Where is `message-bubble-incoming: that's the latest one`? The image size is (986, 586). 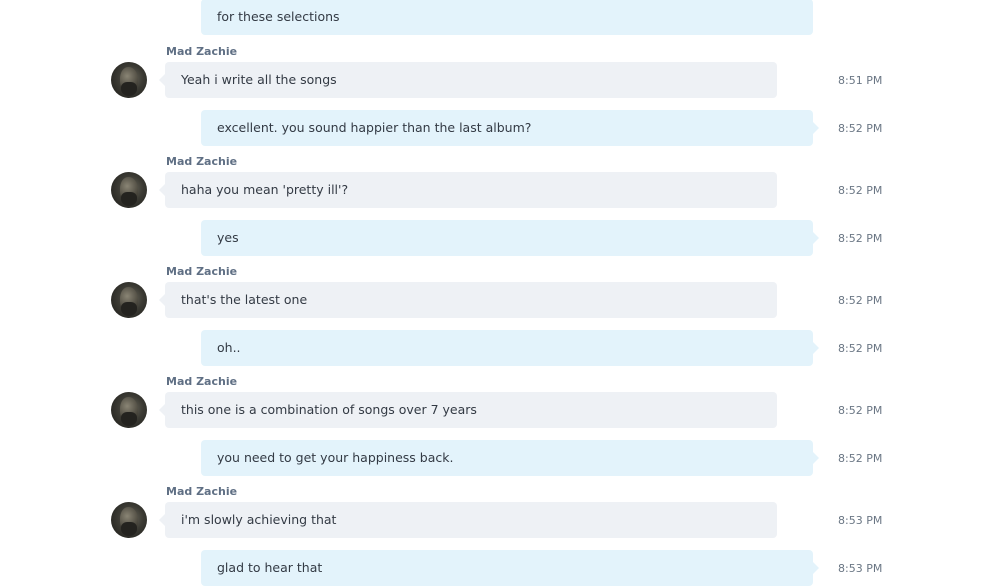 message-bubble-incoming: that's the latest one is located at coordinates (468, 300).